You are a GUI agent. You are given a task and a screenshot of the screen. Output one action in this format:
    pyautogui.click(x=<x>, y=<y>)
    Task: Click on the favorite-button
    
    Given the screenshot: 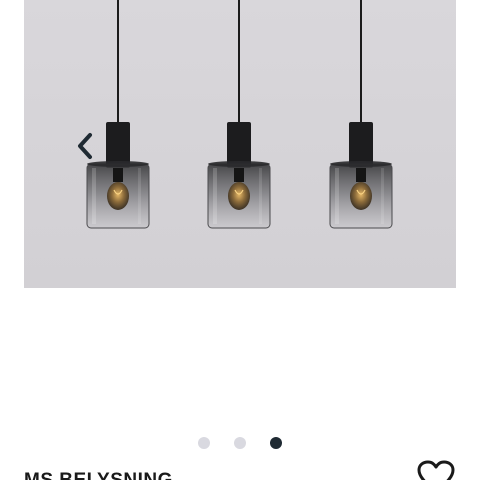 What is the action you would take?
    pyautogui.click(x=436, y=470)
    